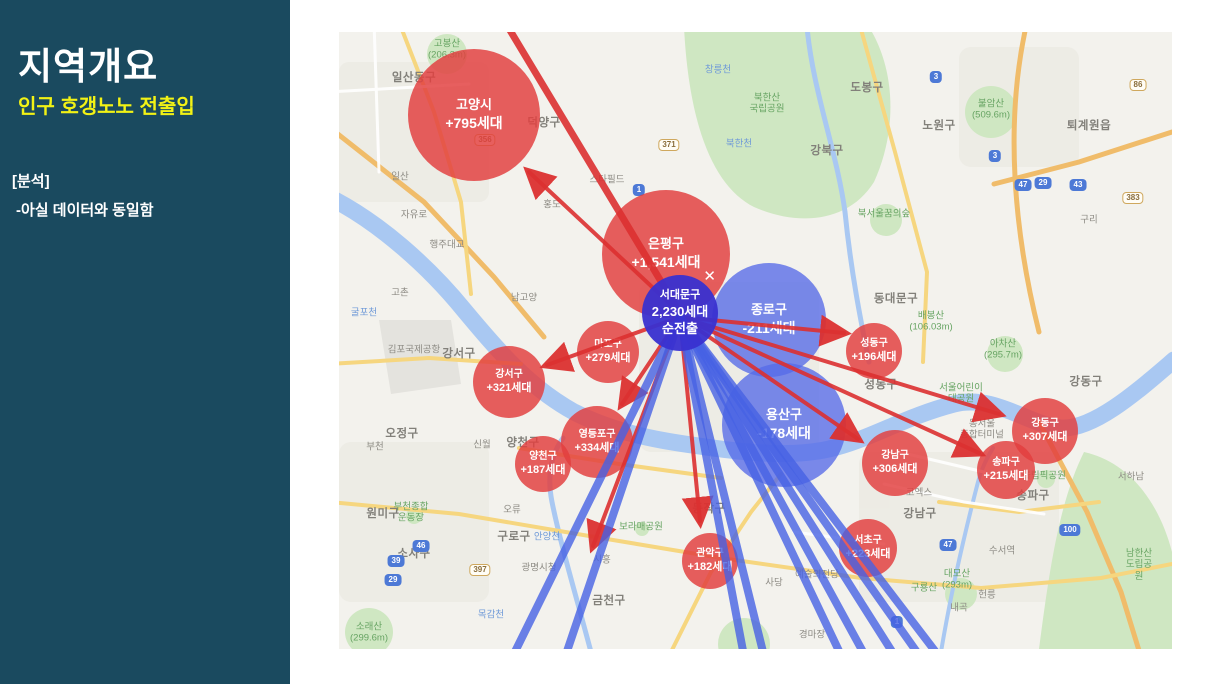  What do you see at coordinates (895, 469) in the screenshot?
I see `bubble-value: +306세대` at bounding box center [895, 469].